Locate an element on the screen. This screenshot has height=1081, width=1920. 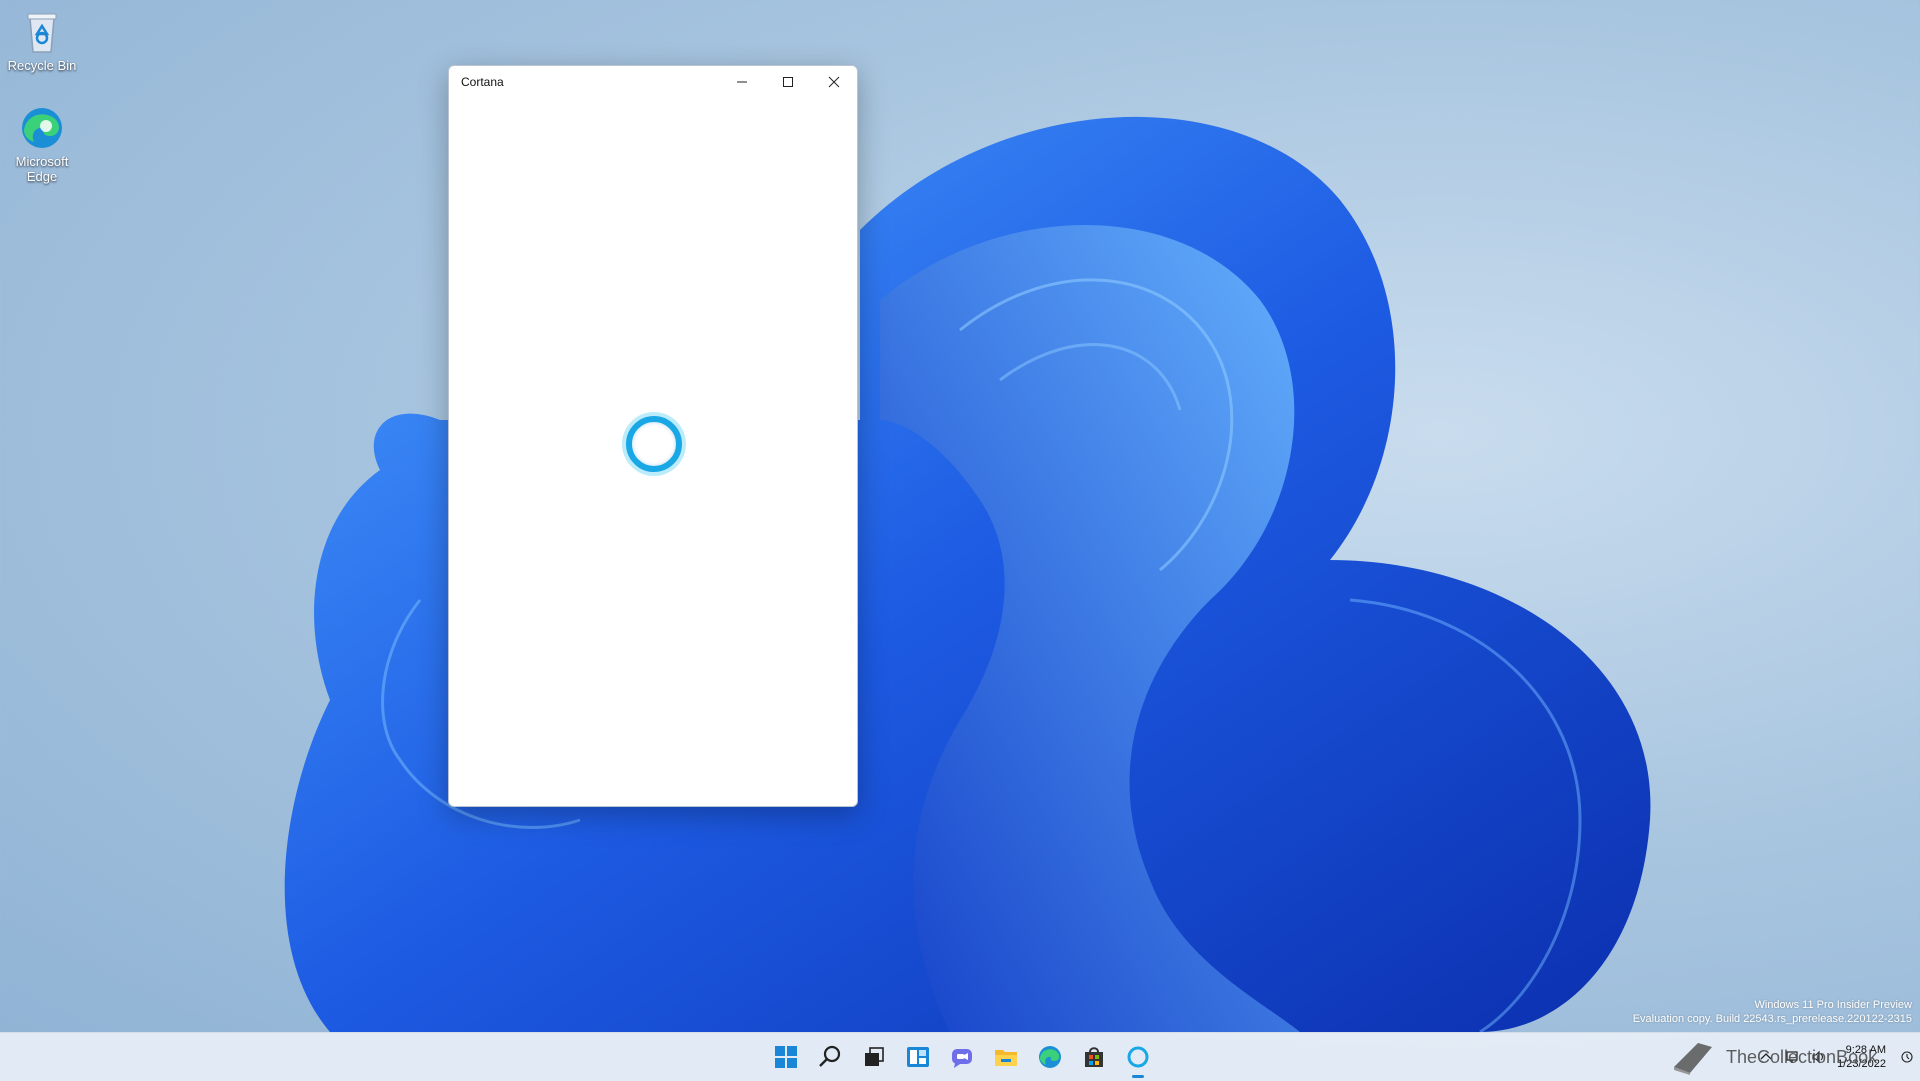
cortana-window: Cortana is located at coordinates (653, 436).